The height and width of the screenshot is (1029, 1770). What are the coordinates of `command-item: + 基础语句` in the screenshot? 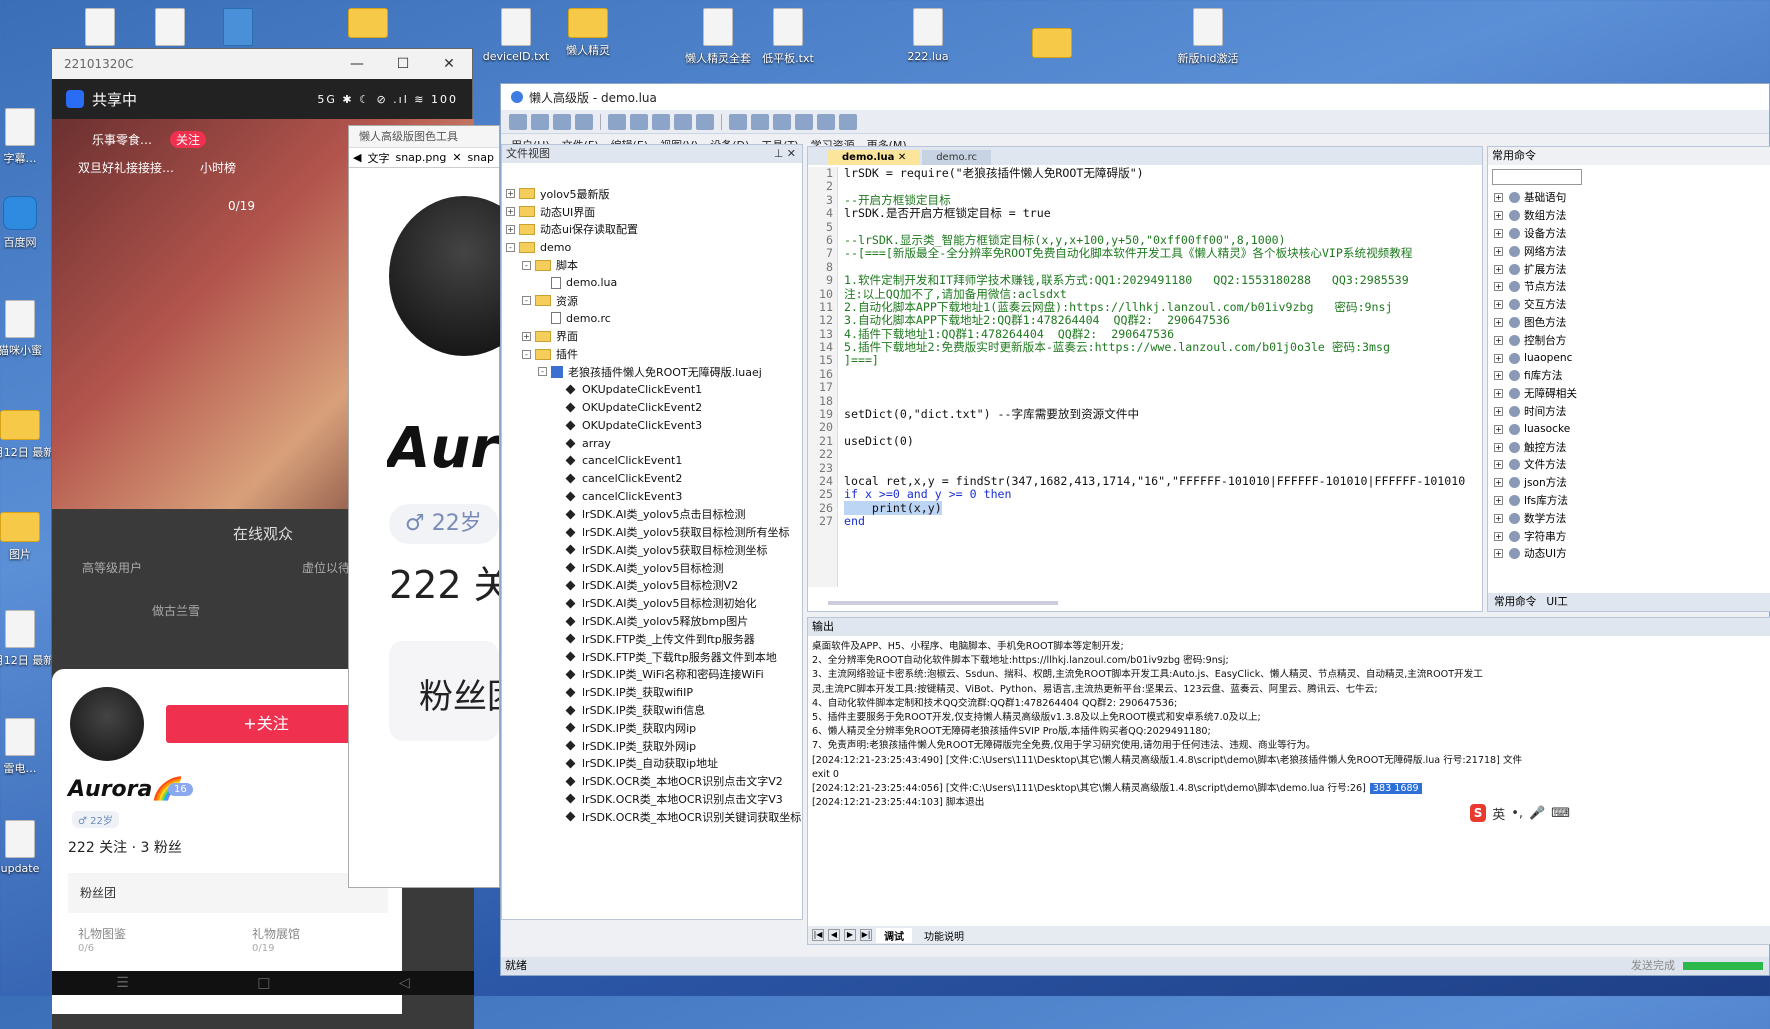 It's located at (1632, 198).